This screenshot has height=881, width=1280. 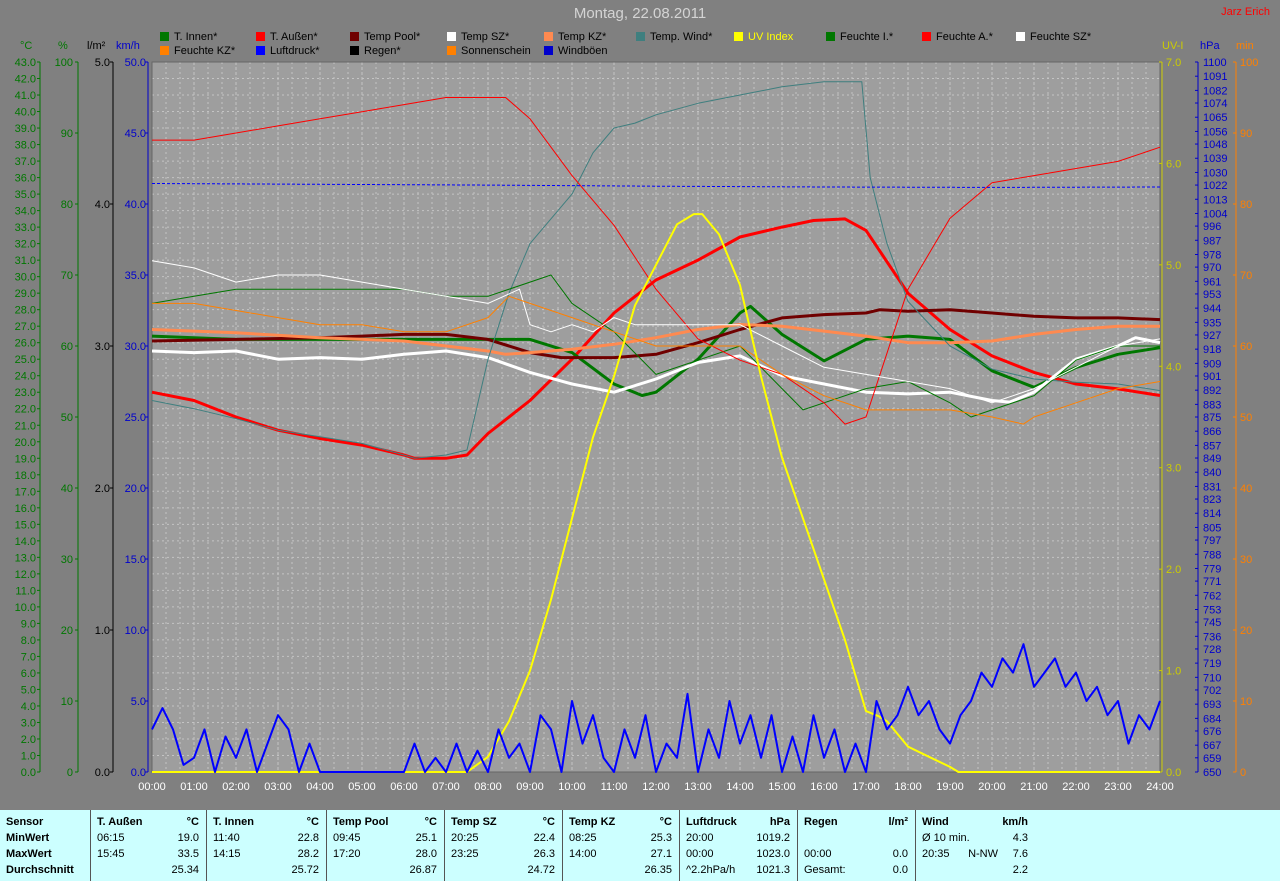 I want to click on celsius-axis-tick-label: 3.0, so click(x=28, y=723).